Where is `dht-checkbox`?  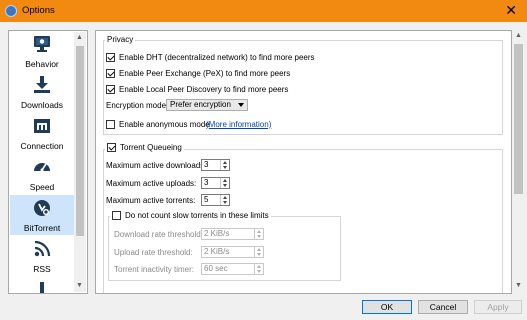
dht-checkbox is located at coordinates (110, 57).